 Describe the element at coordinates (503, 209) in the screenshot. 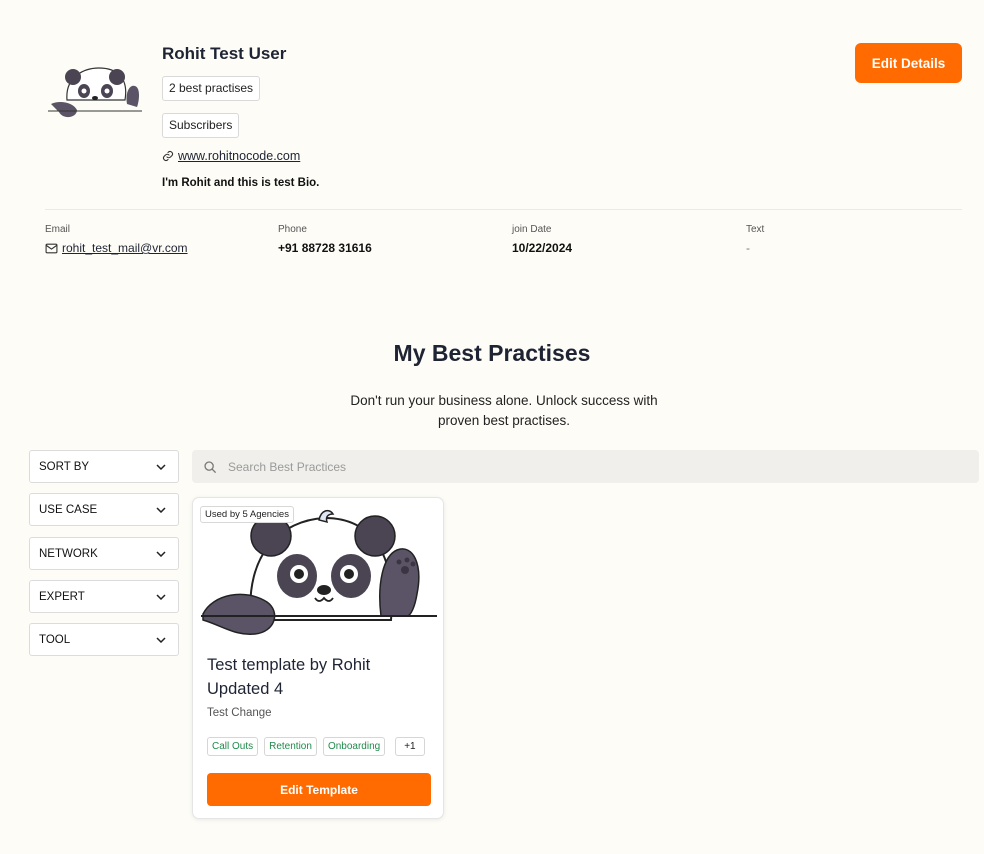

I see `divider` at that location.